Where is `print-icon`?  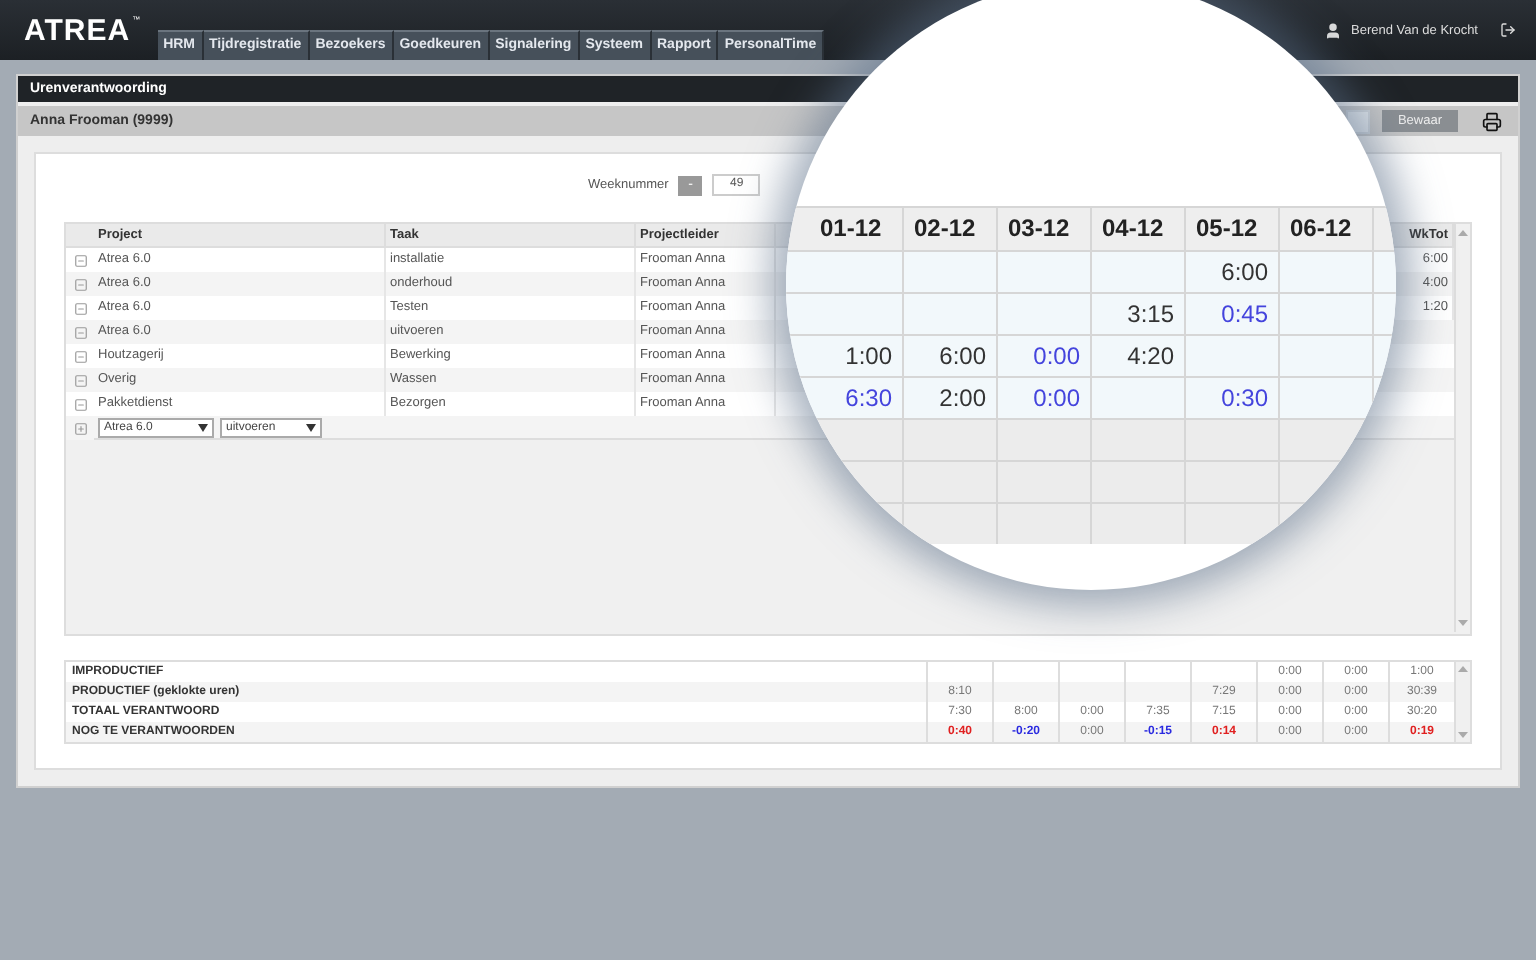
print-icon is located at coordinates (1492, 121).